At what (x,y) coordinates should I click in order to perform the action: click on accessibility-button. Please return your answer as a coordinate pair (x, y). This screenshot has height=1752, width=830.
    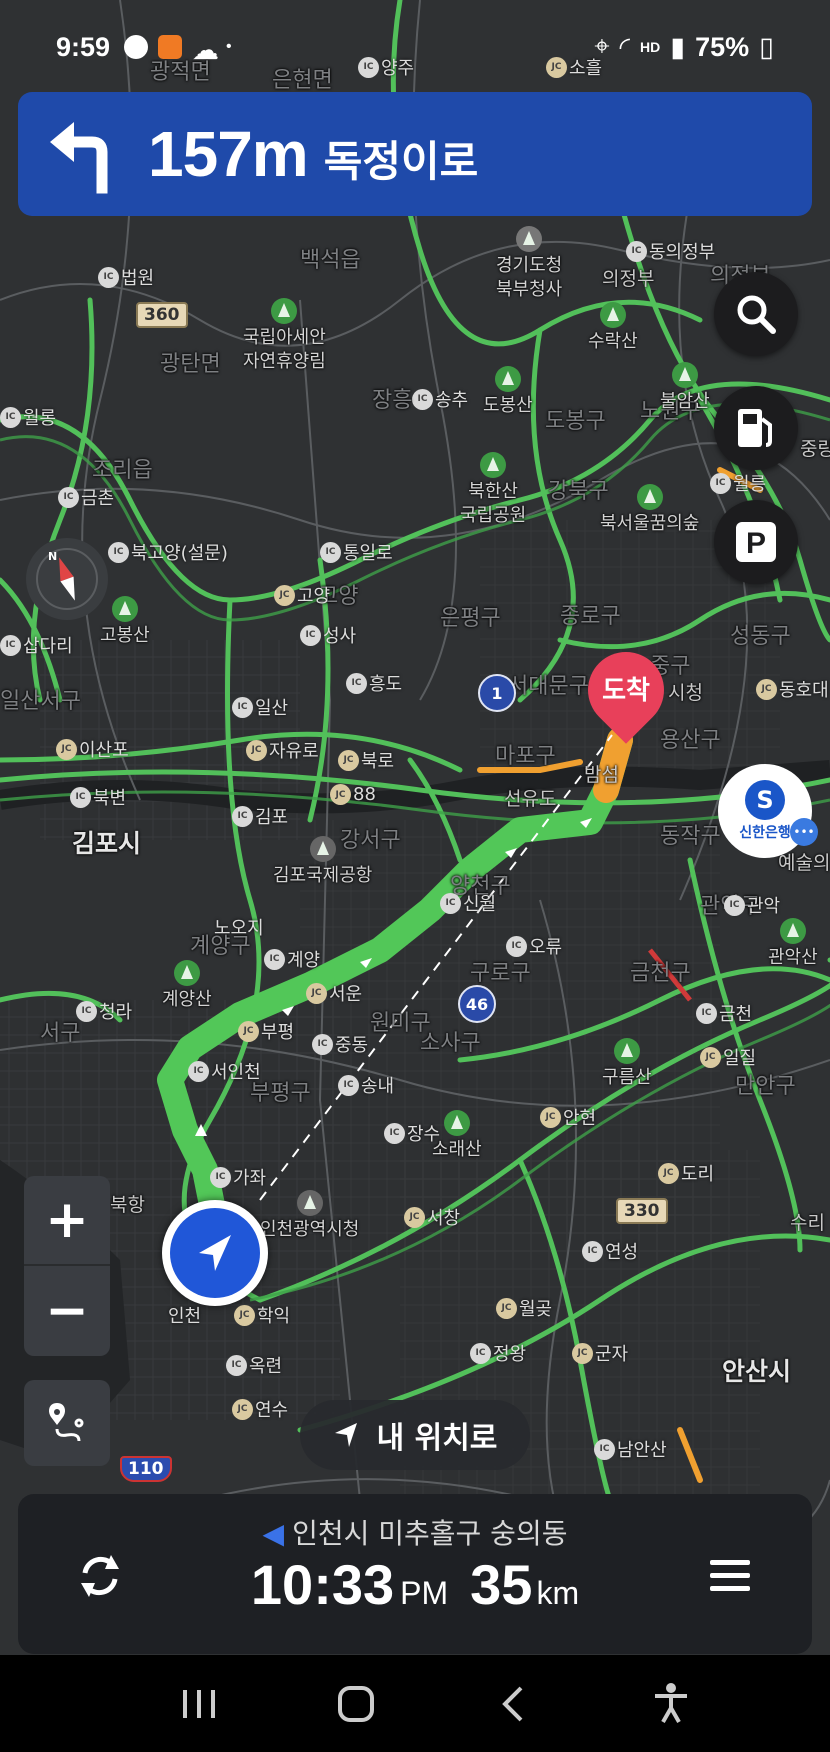
    Looking at the image, I should click on (671, 1704).